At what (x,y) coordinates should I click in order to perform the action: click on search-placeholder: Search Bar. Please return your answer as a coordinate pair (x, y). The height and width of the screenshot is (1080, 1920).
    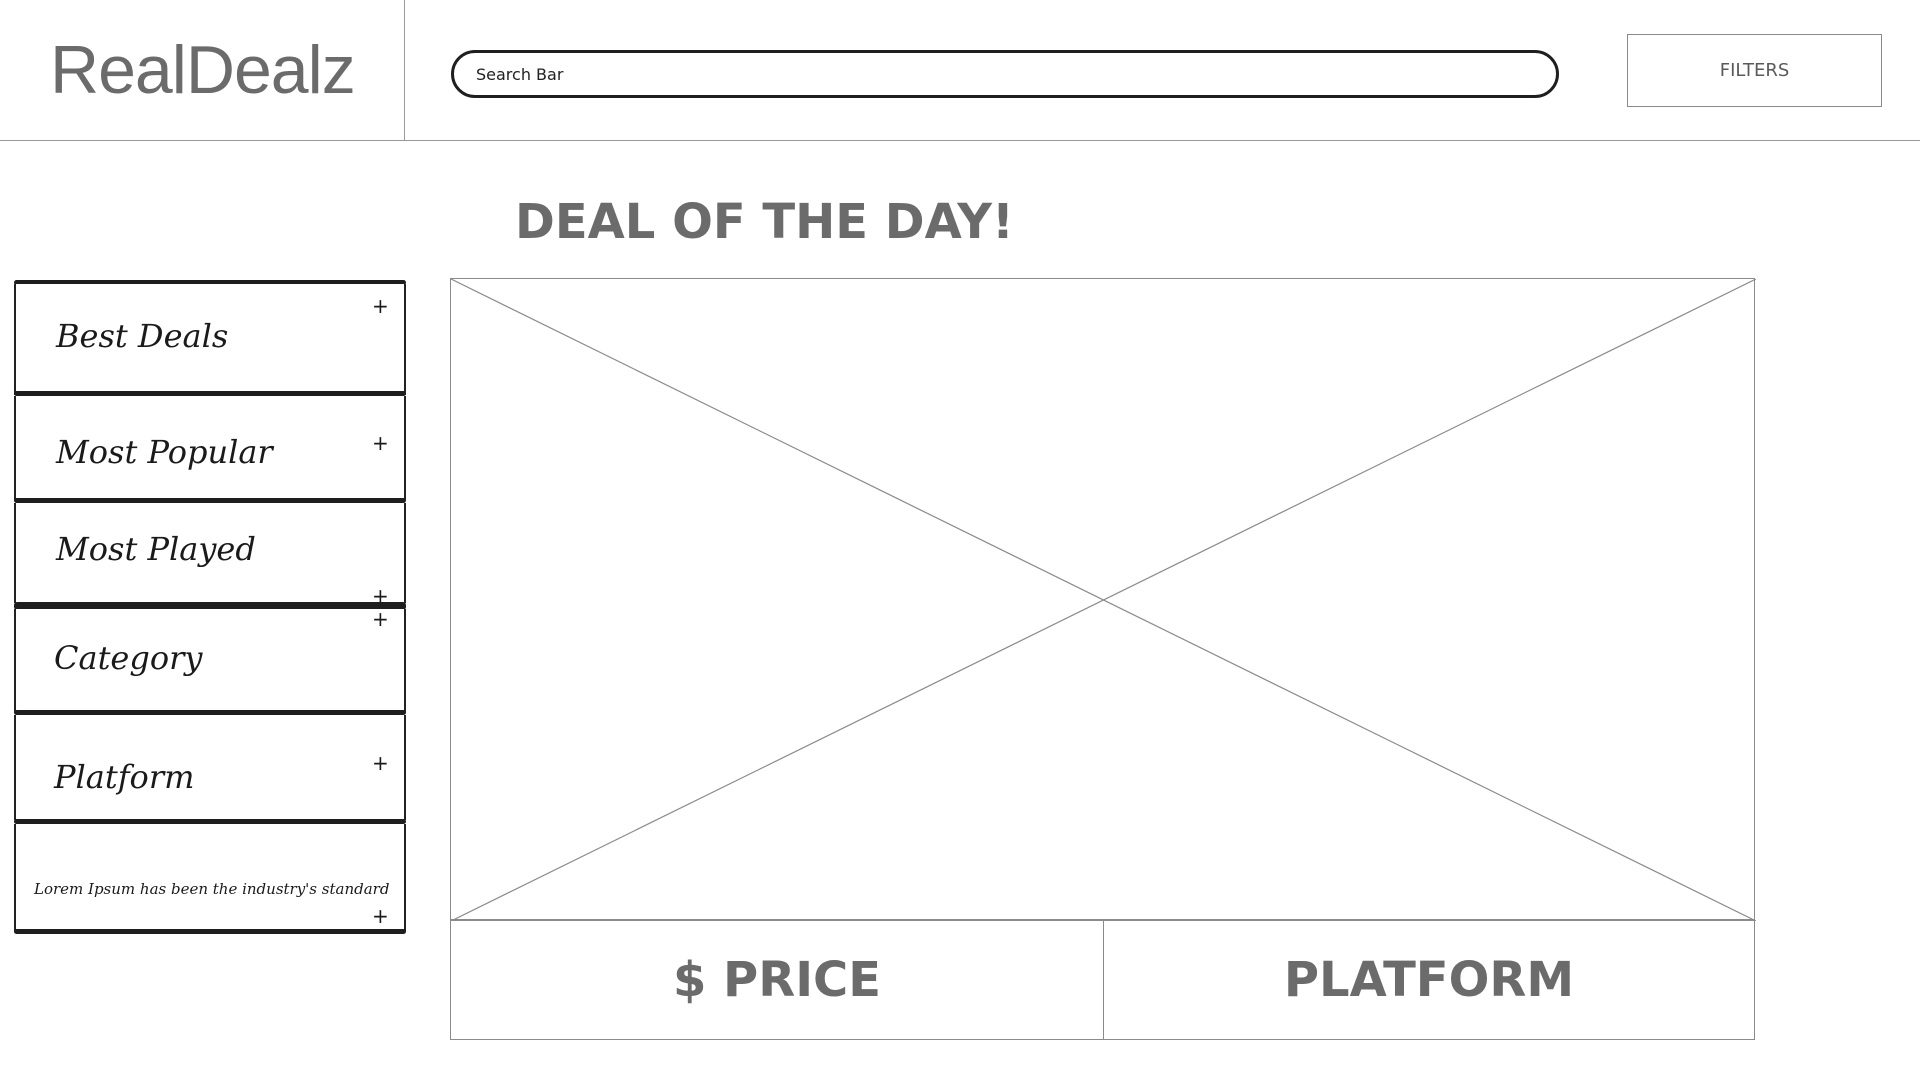
    Looking at the image, I should click on (520, 74).